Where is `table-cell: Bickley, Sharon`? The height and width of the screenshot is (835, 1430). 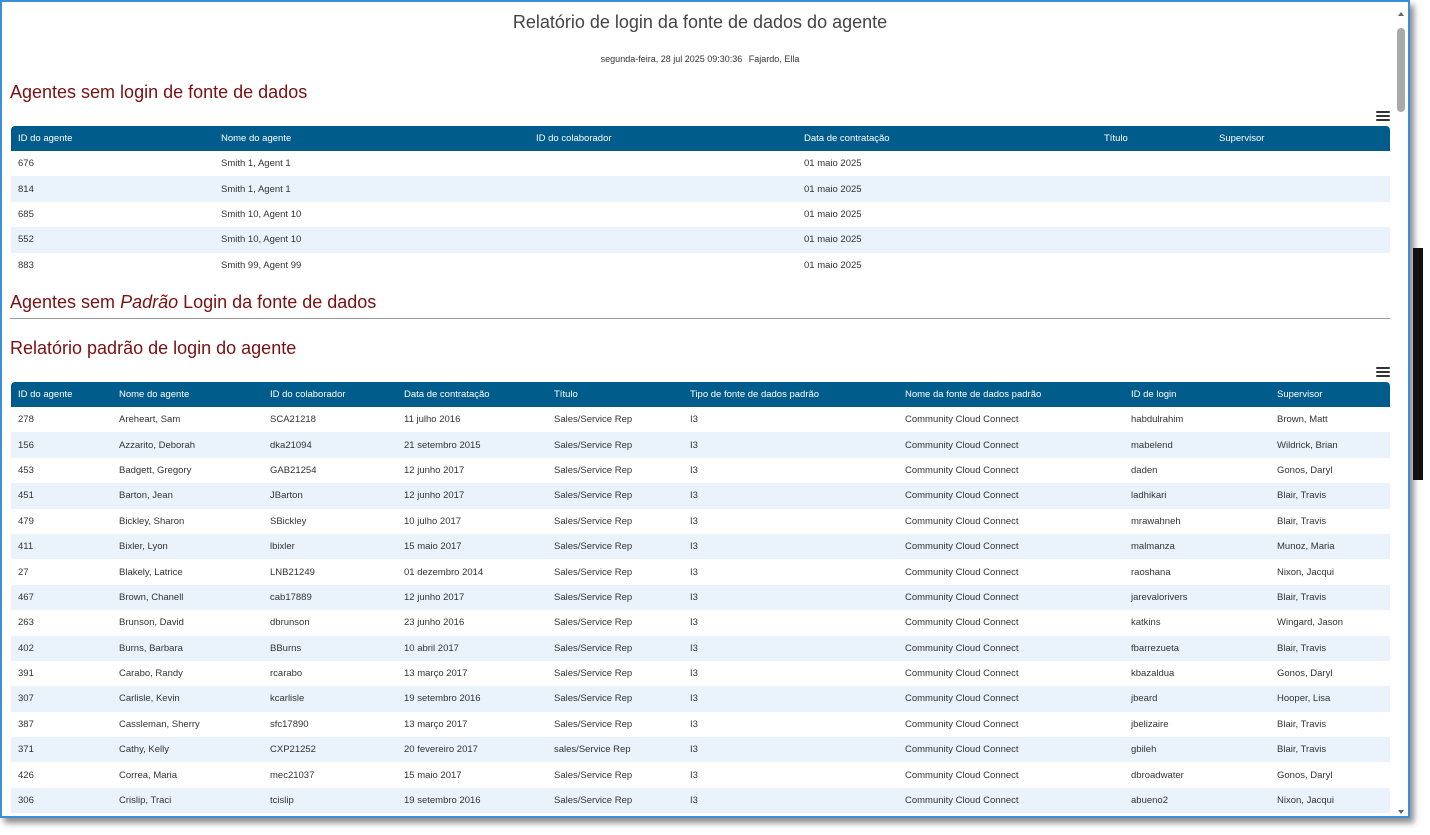
table-cell: Bickley, Sharon is located at coordinates (152, 521).